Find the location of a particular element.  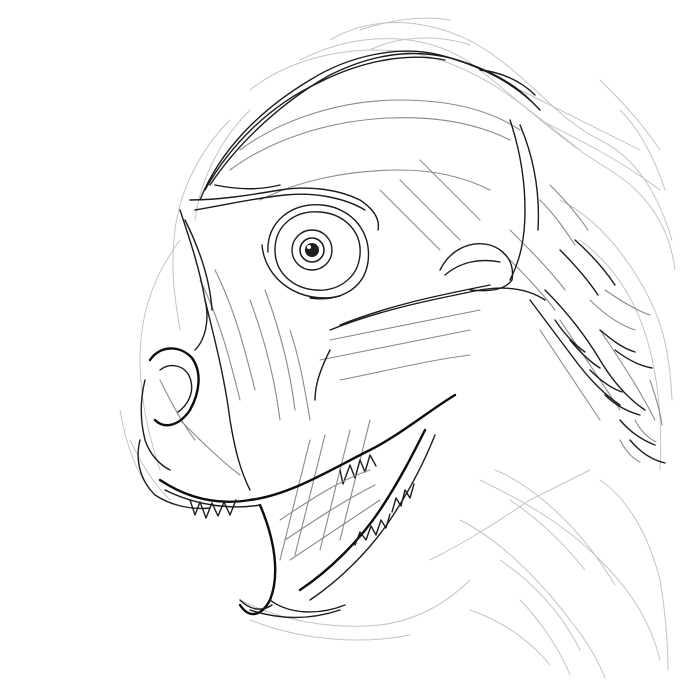

eye is located at coordinates (315, 252).